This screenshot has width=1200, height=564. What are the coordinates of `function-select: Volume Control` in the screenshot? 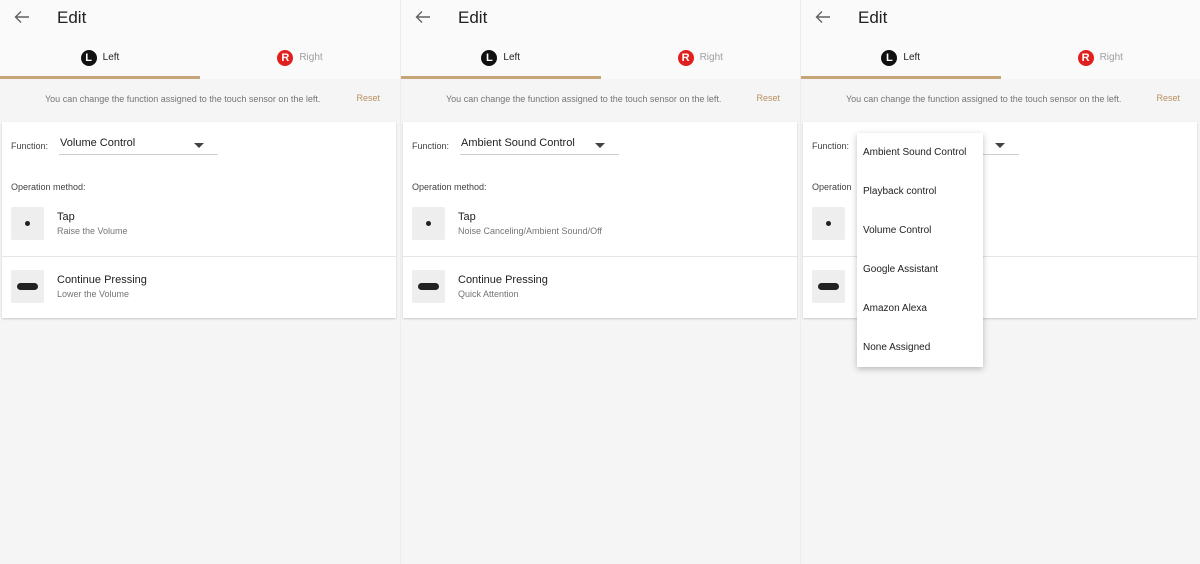 It's located at (139, 146).